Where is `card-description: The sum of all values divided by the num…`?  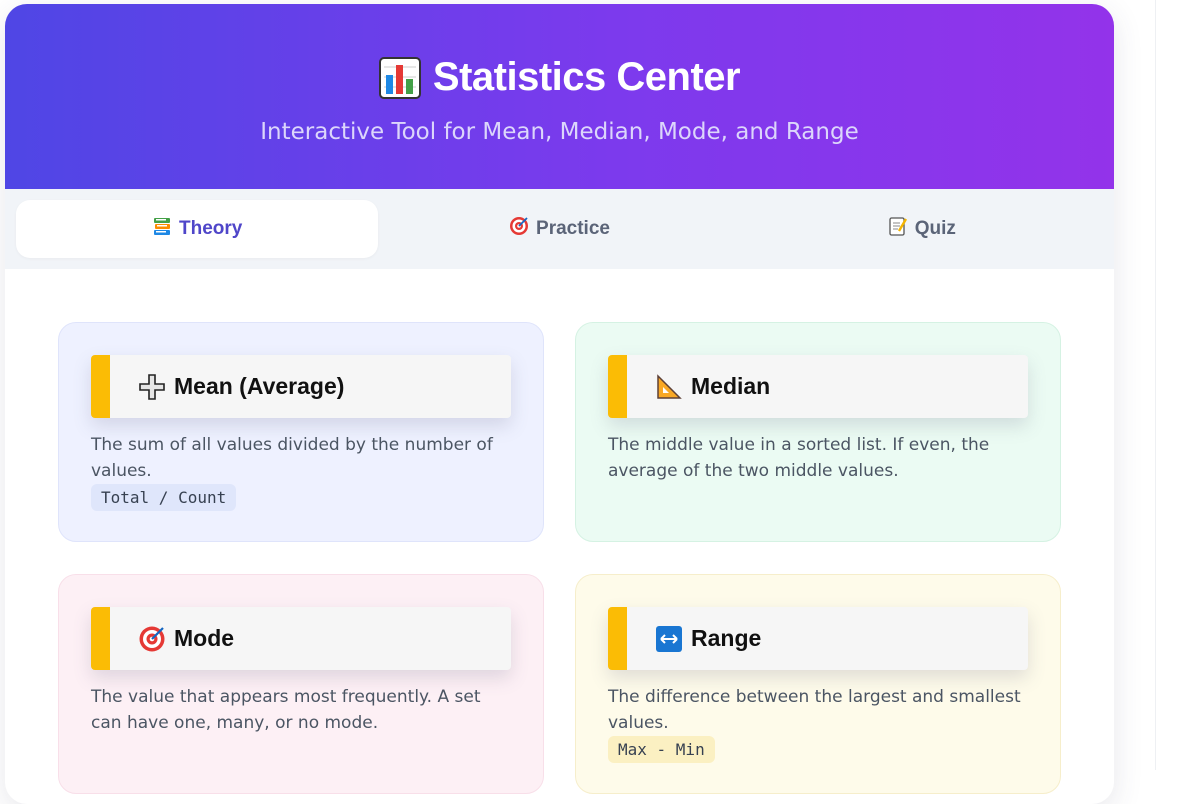
card-description: The sum of all values divided by the num… is located at coordinates (292, 458).